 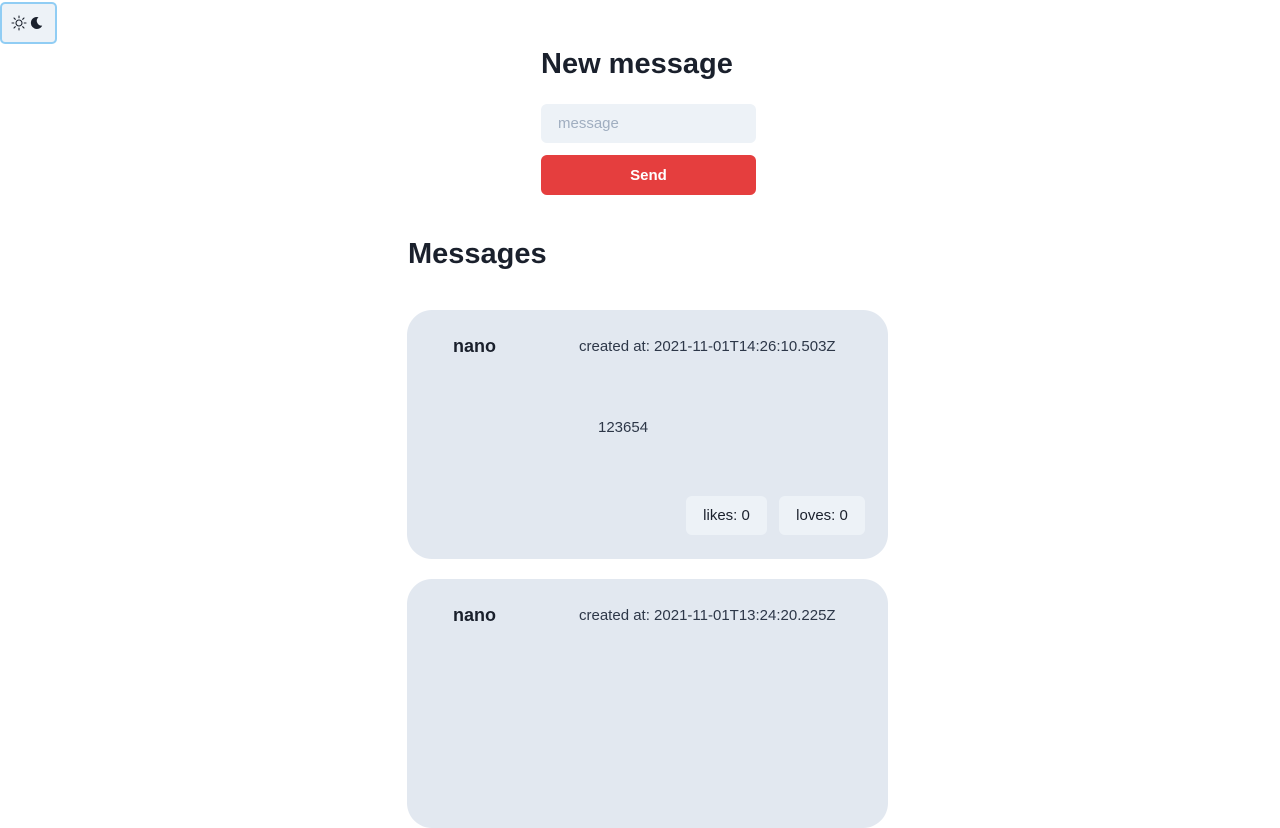 I want to click on sun-icon, so click(x=19, y=23).